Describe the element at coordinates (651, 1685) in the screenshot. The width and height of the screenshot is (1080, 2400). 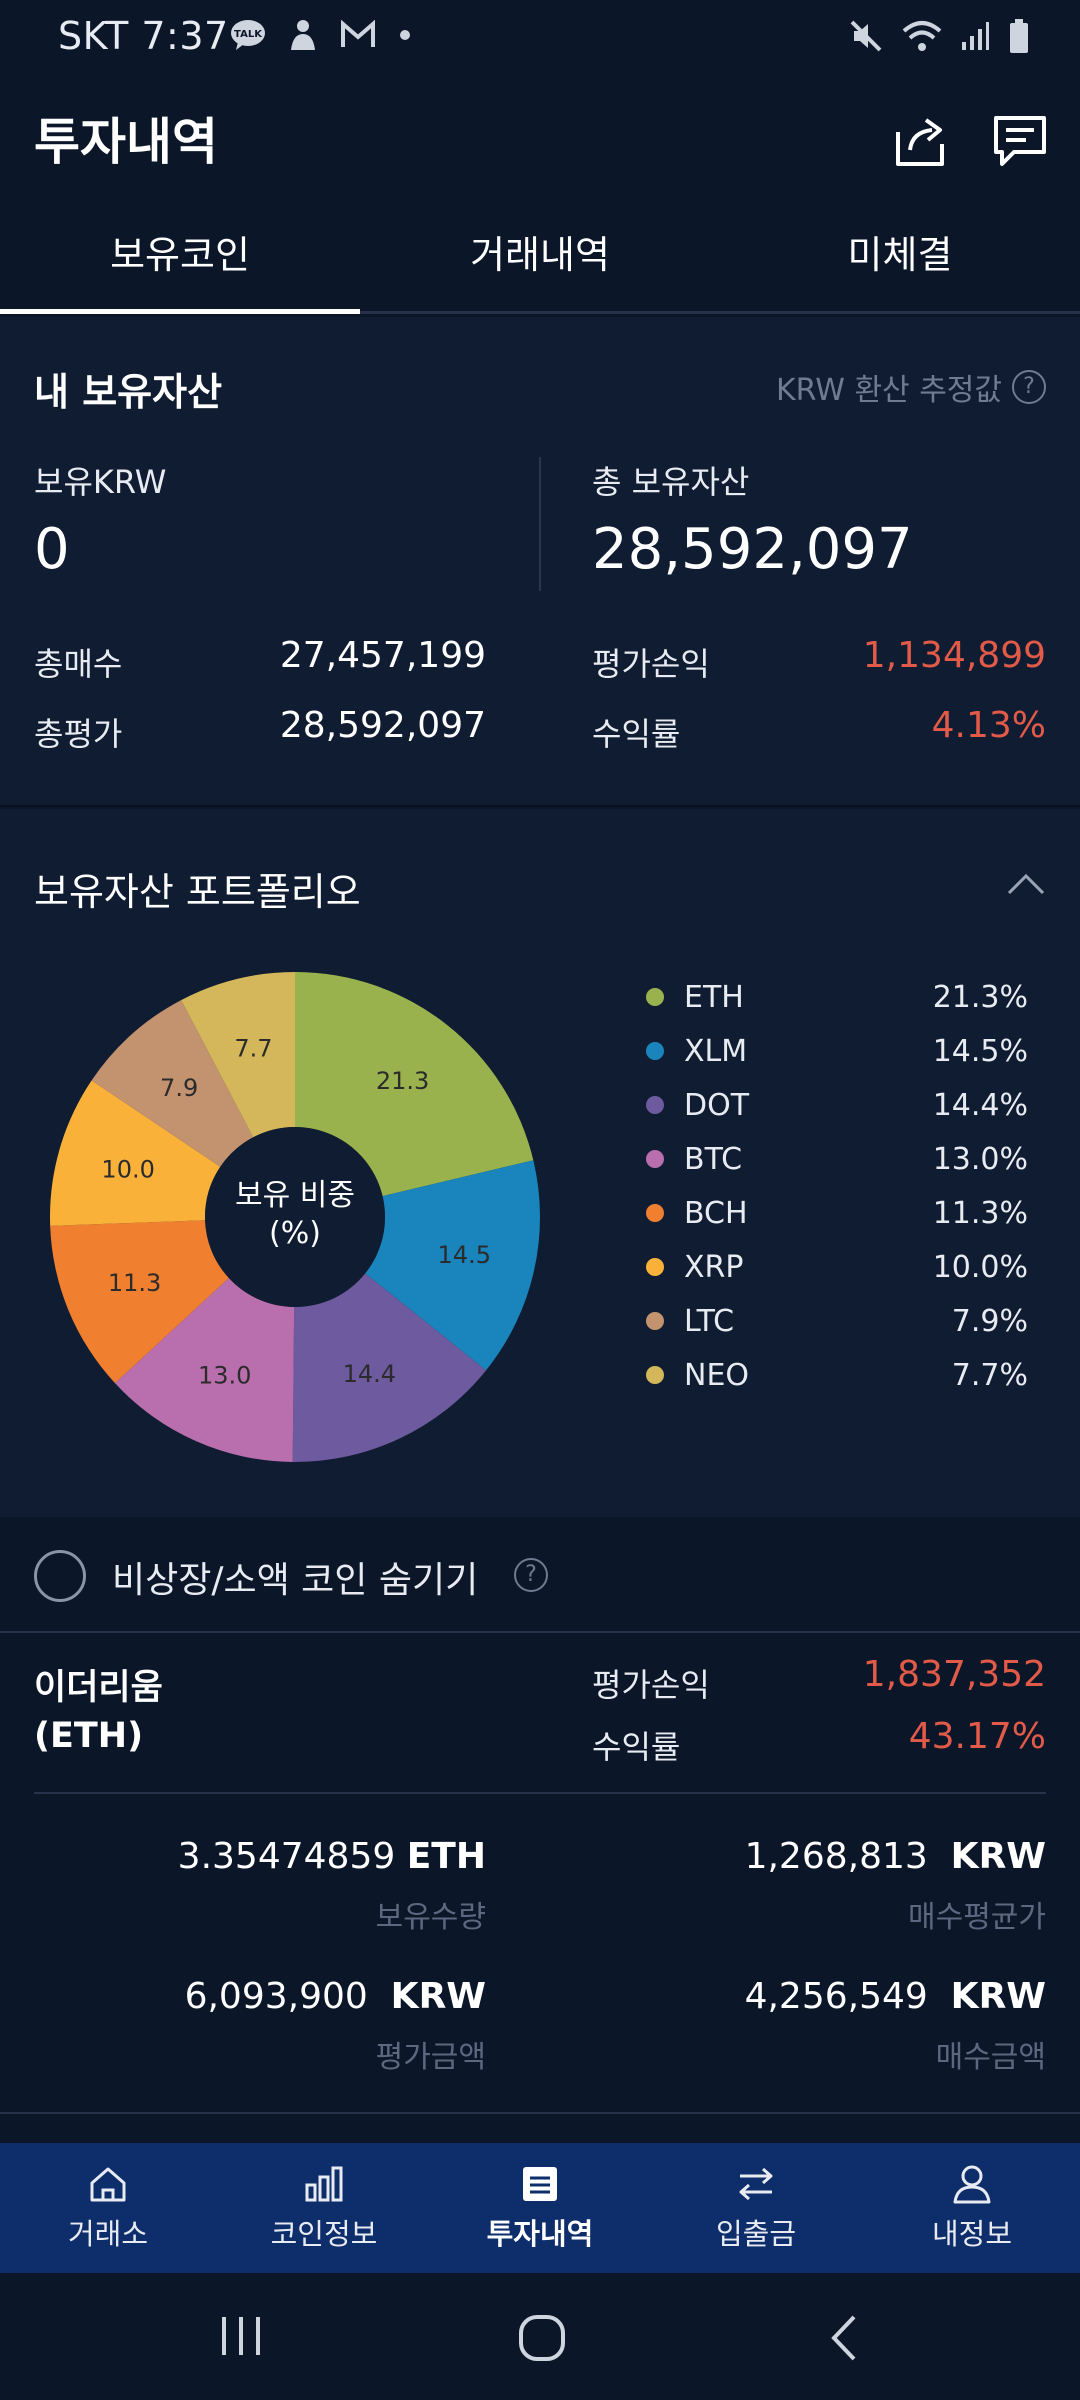
I see `coin-pnl-label: 평가손익` at that location.